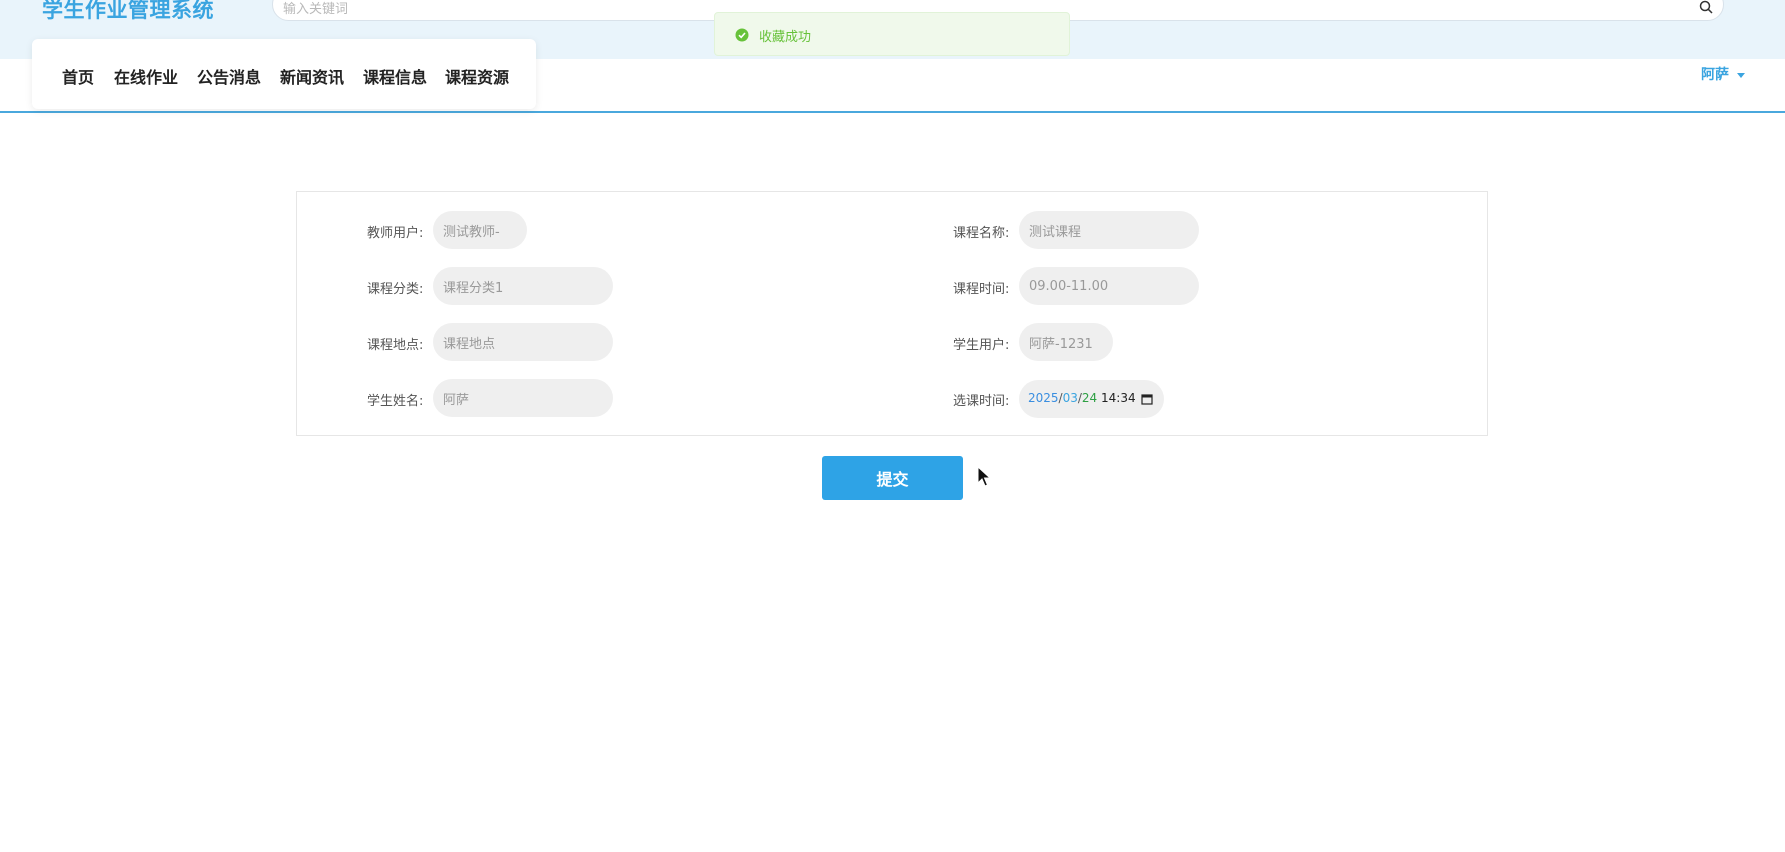 This screenshot has height=852, width=1785. I want to click on nav-item-course-resources: 课程资源, so click(477, 76).